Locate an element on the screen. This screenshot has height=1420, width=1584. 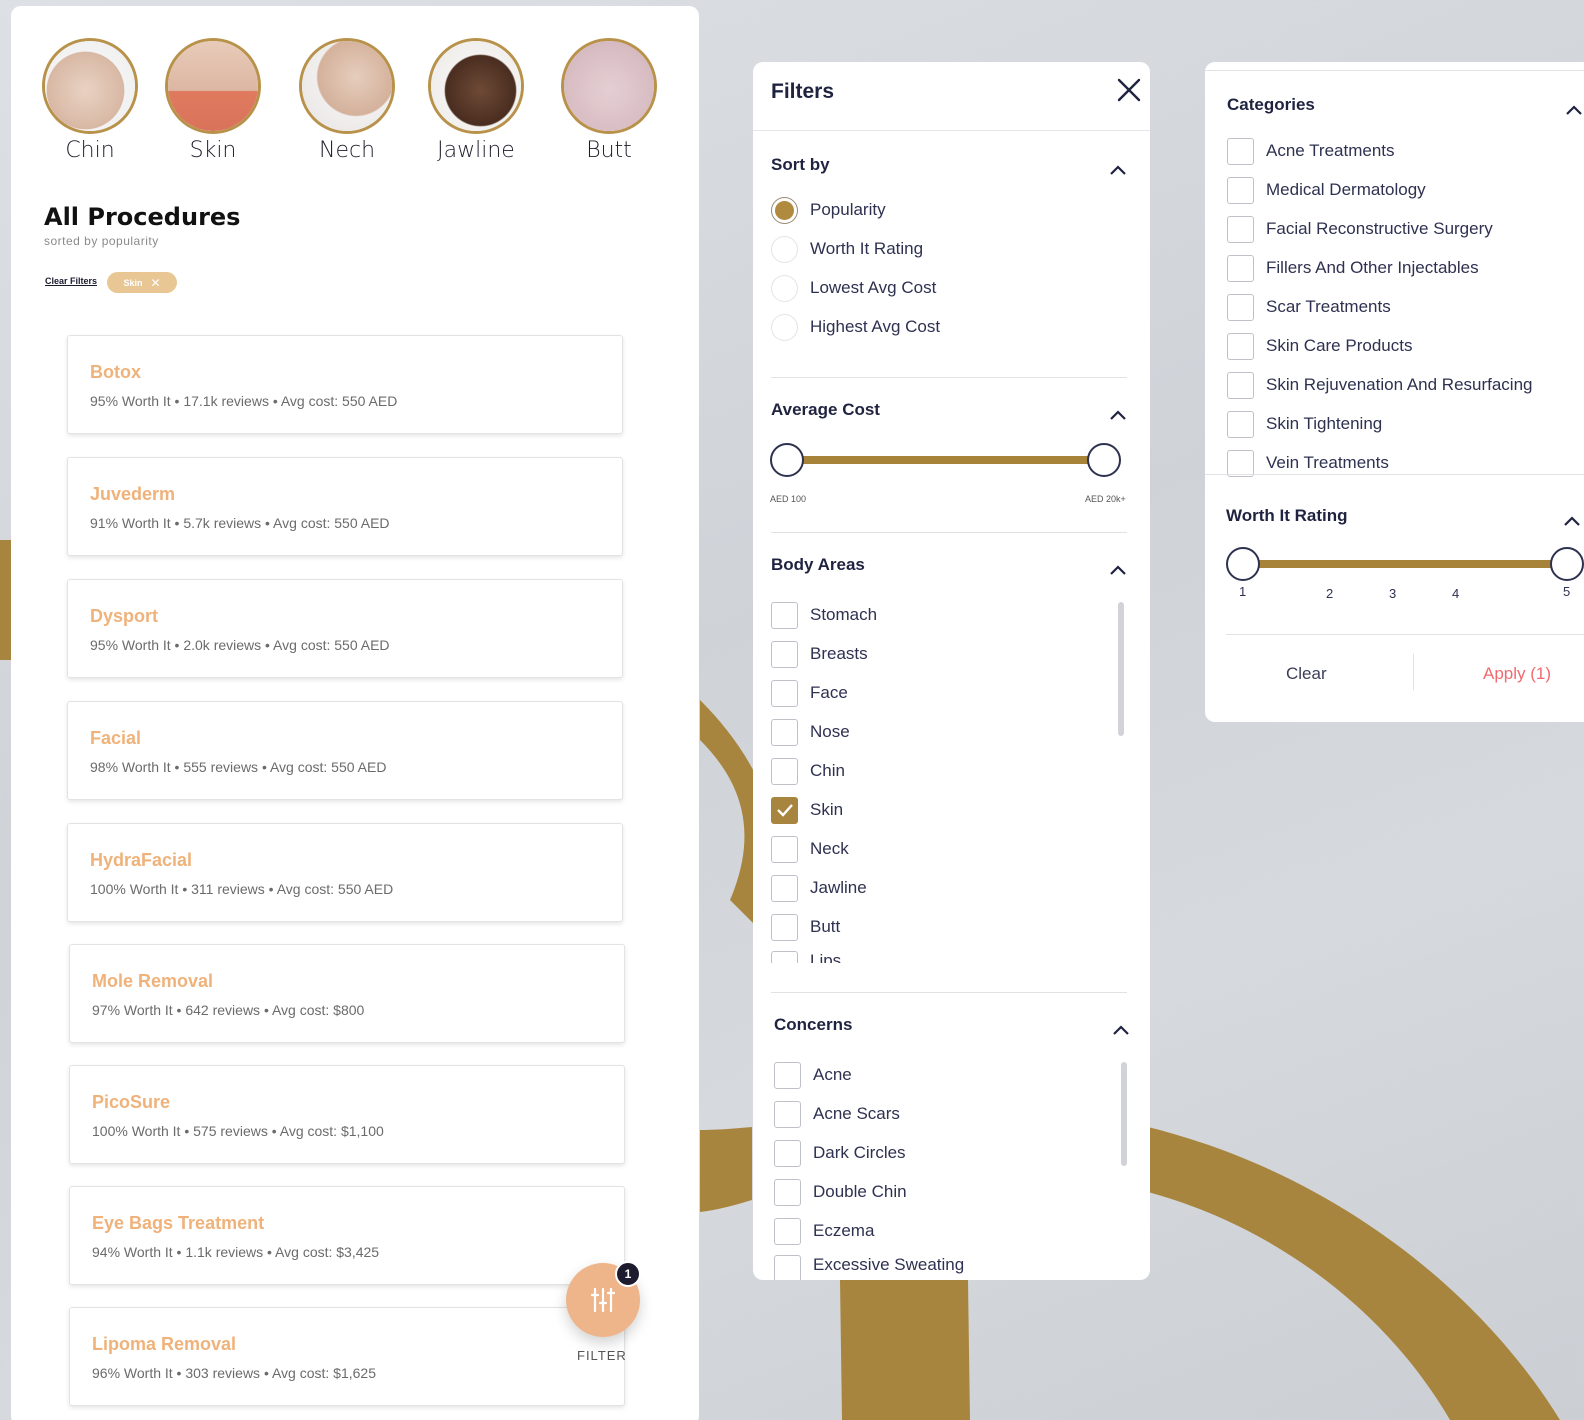
category-option: Acne Treatments is located at coordinates (1311, 151).